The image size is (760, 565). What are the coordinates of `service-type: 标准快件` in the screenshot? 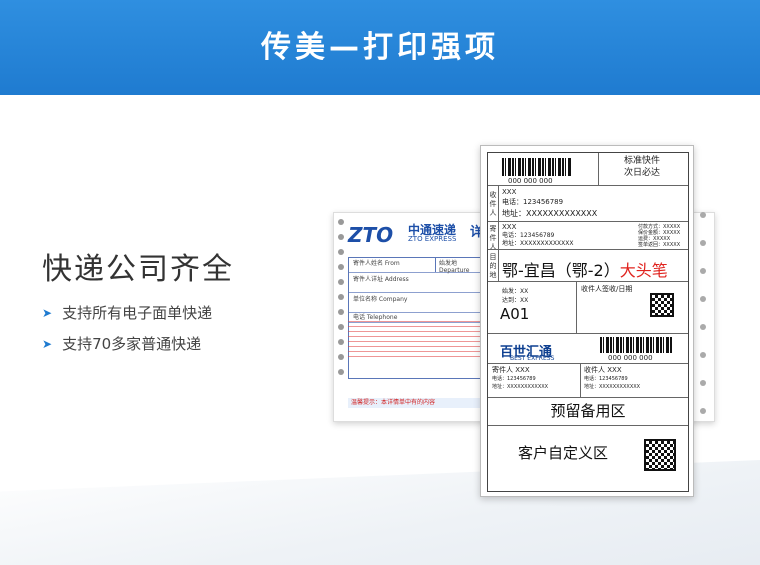 It's located at (642, 161).